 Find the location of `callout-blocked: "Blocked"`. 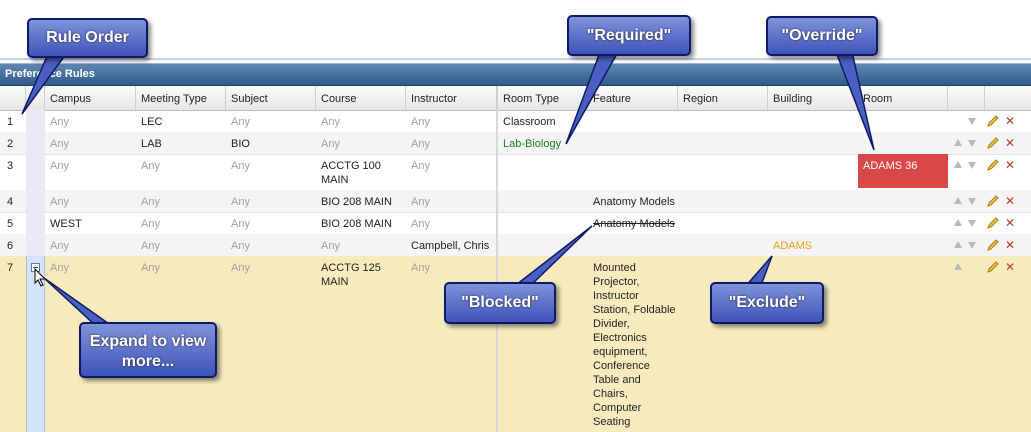

callout-blocked: "Blocked" is located at coordinates (500, 303).